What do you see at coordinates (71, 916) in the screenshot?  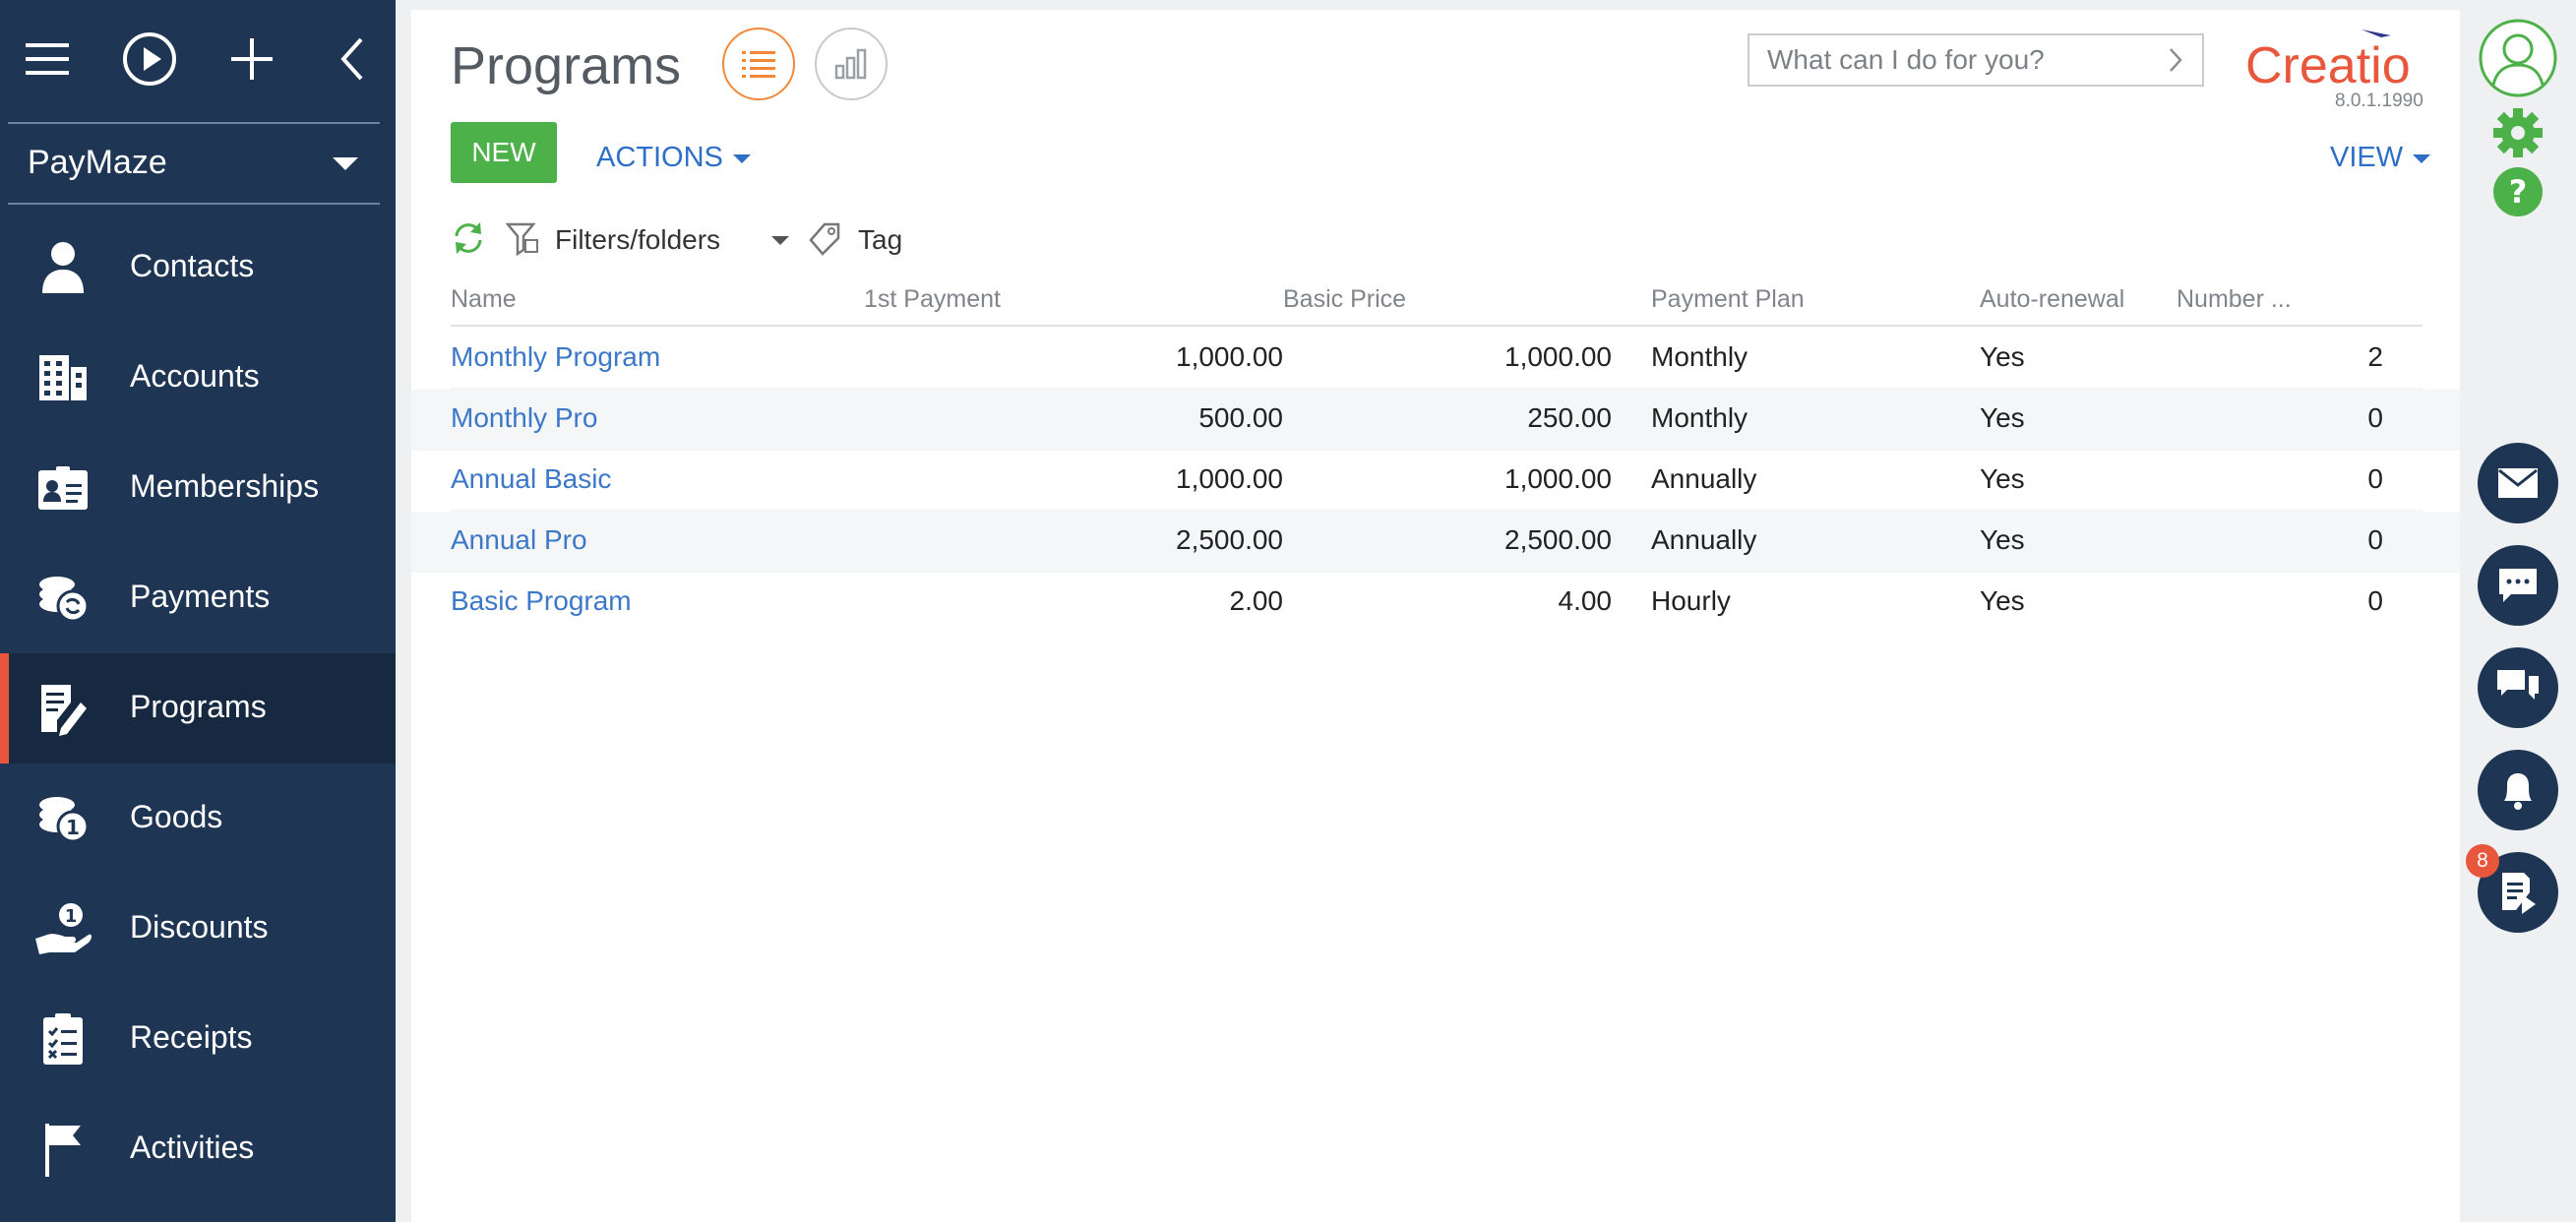 I see `svg-text: 1` at bounding box center [71, 916].